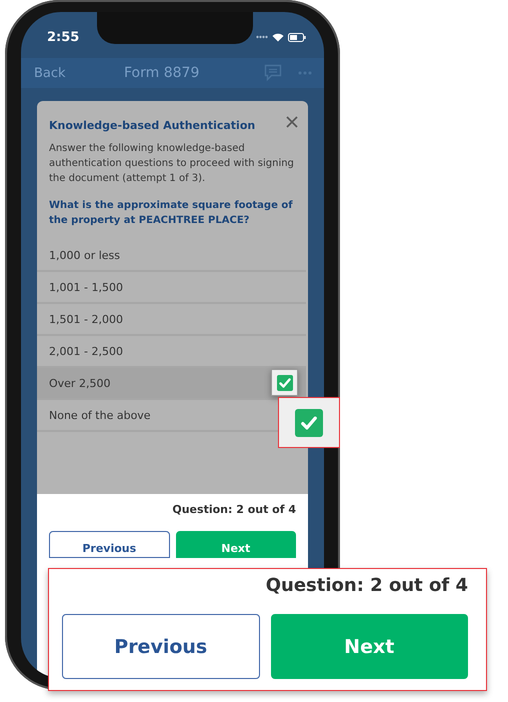 Image resolution: width=508 pixels, height=702 pixels. I want to click on battery-icon, so click(297, 37).